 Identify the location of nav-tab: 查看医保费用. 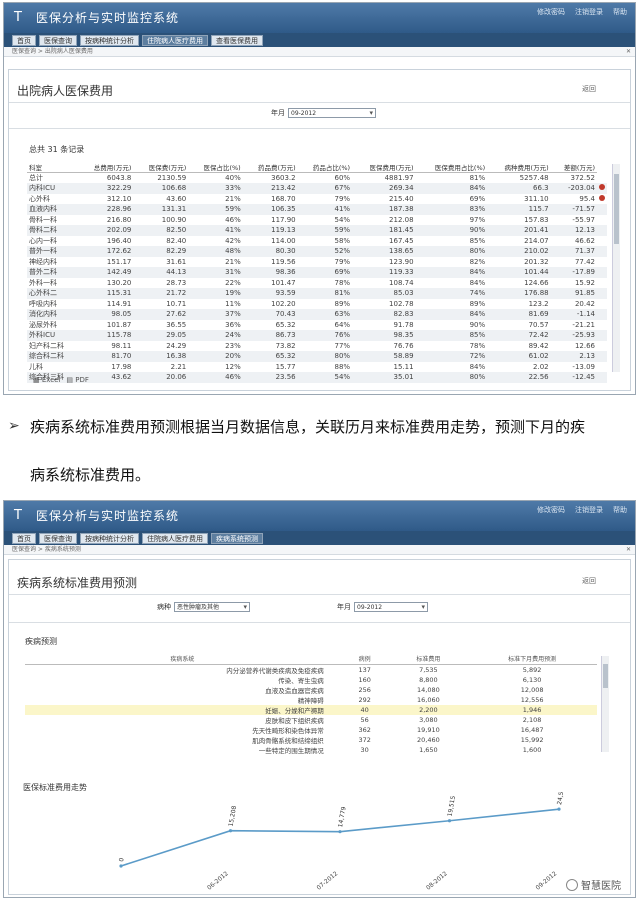
(237, 40).